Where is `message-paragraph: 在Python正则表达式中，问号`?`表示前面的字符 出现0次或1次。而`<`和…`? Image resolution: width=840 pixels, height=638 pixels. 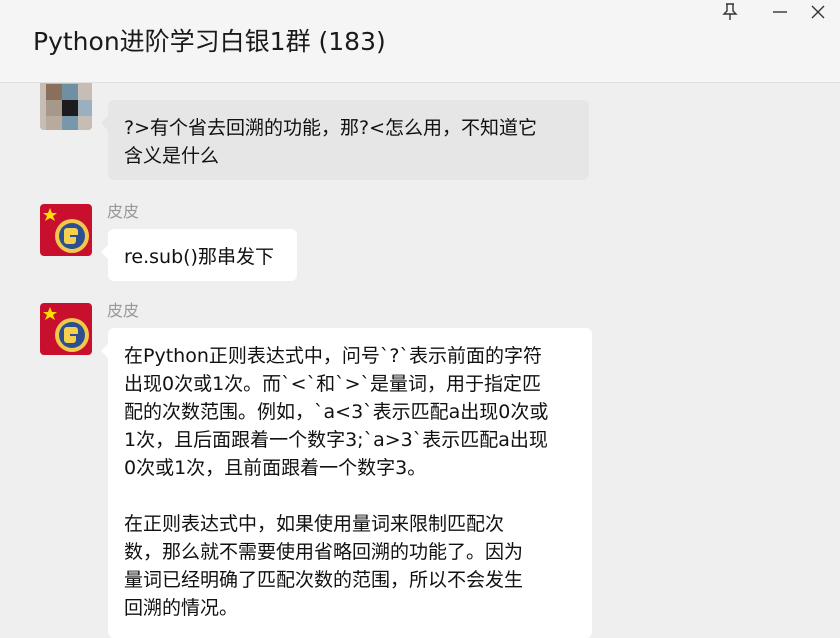 message-paragraph: 在Python正则表达式中，问号`?`表示前面的字符 出现0次或1次。而`<`和… is located at coordinates (350, 412).